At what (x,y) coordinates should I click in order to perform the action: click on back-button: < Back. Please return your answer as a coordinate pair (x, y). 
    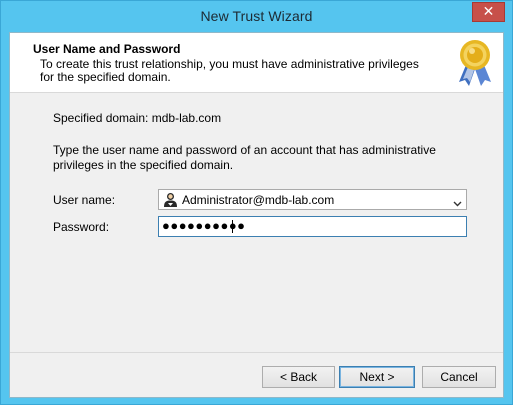
    Looking at the image, I should click on (298, 377).